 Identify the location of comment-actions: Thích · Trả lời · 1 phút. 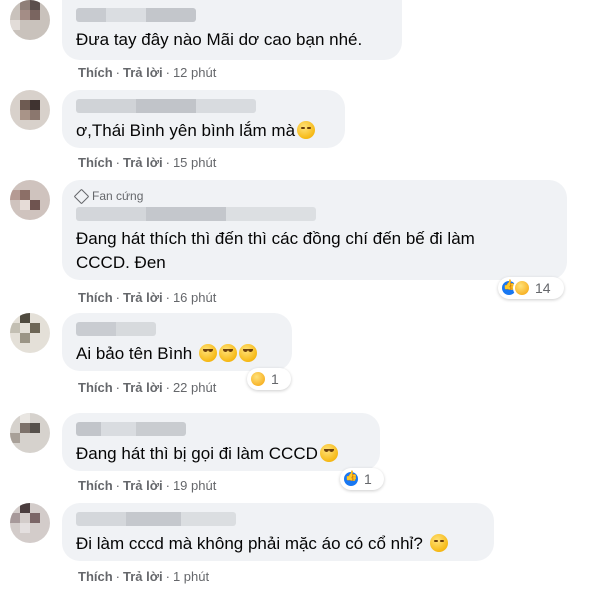
(144, 576).